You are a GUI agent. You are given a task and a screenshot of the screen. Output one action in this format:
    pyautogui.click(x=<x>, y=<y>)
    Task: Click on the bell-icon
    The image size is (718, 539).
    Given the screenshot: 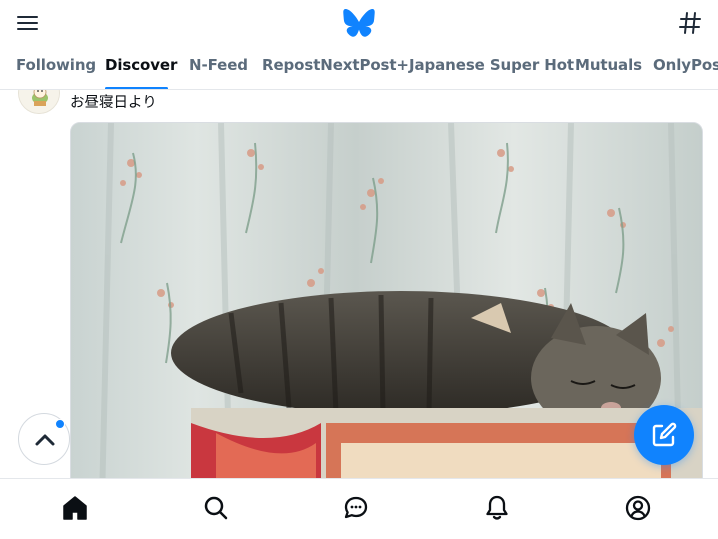 What is the action you would take?
    pyautogui.click(x=497, y=508)
    